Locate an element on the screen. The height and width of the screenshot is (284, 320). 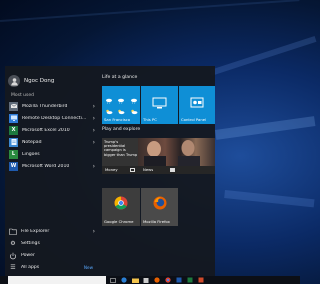
chrome-taskbar-icon is located at coordinates (168, 280).